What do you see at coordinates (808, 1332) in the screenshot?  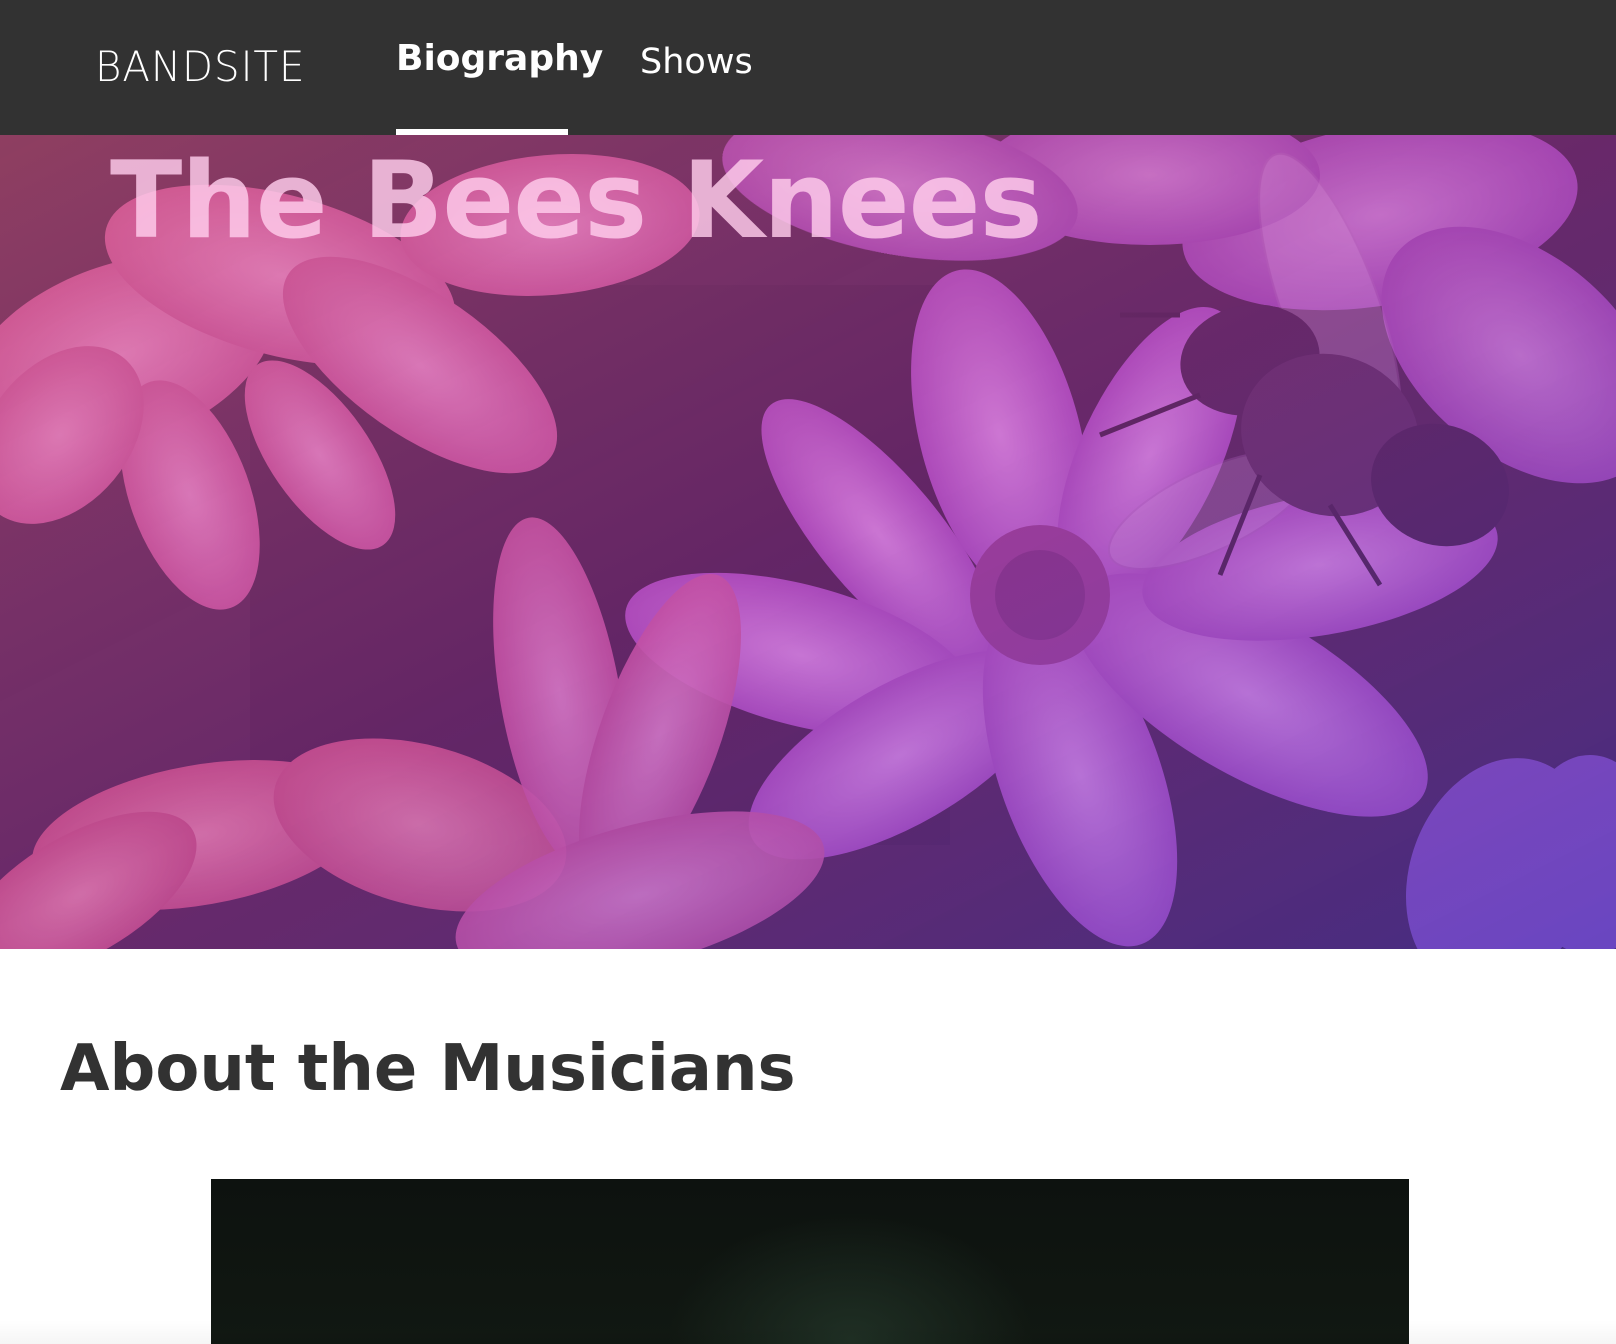 I see `page-fade` at bounding box center [808, 1332].